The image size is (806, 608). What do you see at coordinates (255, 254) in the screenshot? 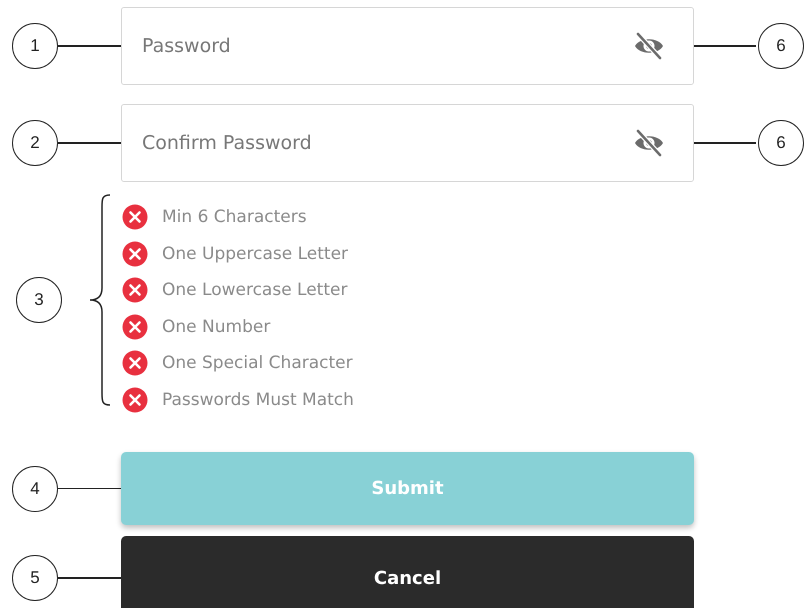
I see `requirement-label: One Uppercase Letter` at bounding box center [255, 254].